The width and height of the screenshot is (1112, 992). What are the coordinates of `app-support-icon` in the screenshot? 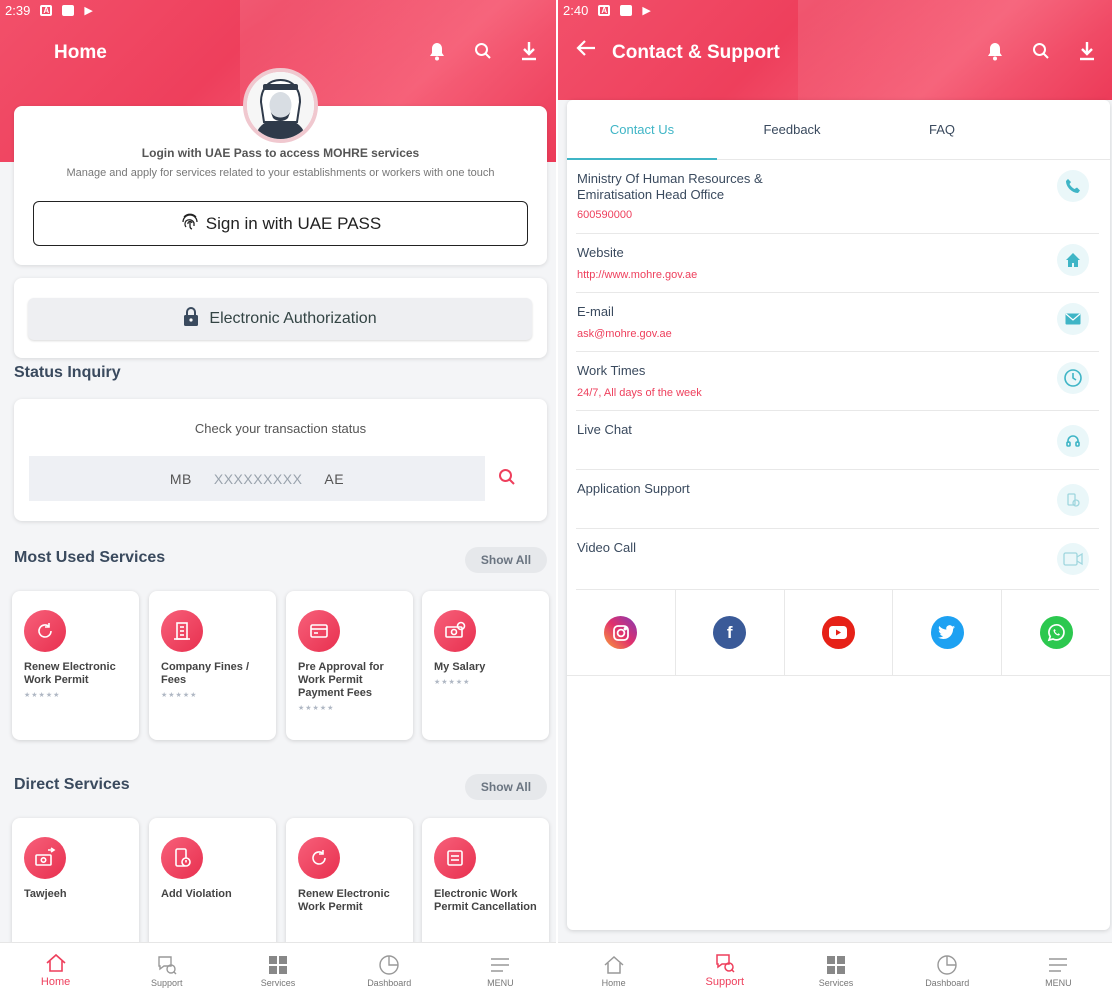 It's located at (1073, 500).